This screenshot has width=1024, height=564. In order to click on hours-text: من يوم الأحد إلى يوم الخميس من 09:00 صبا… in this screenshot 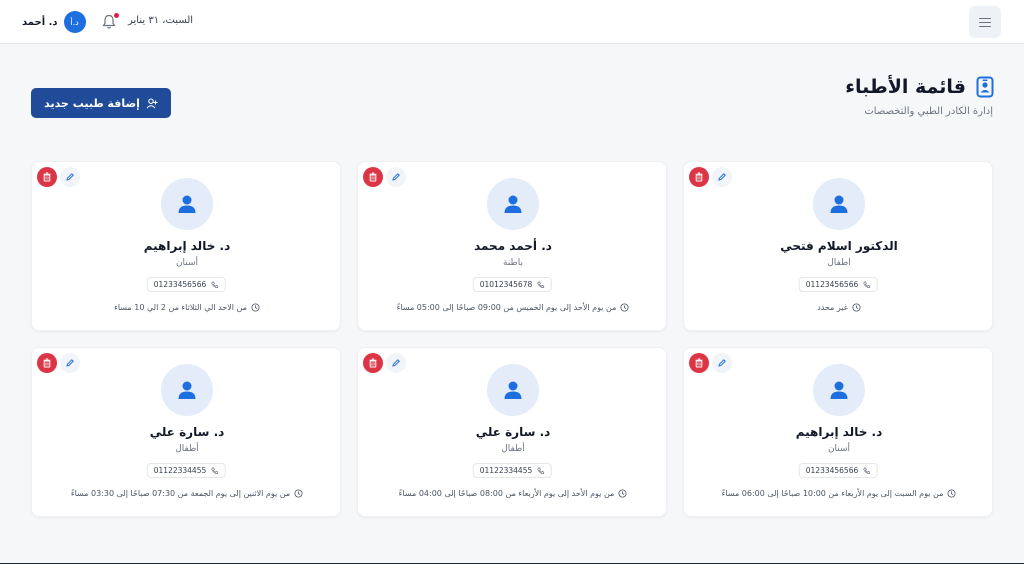, I will do `click(506, 307)`.